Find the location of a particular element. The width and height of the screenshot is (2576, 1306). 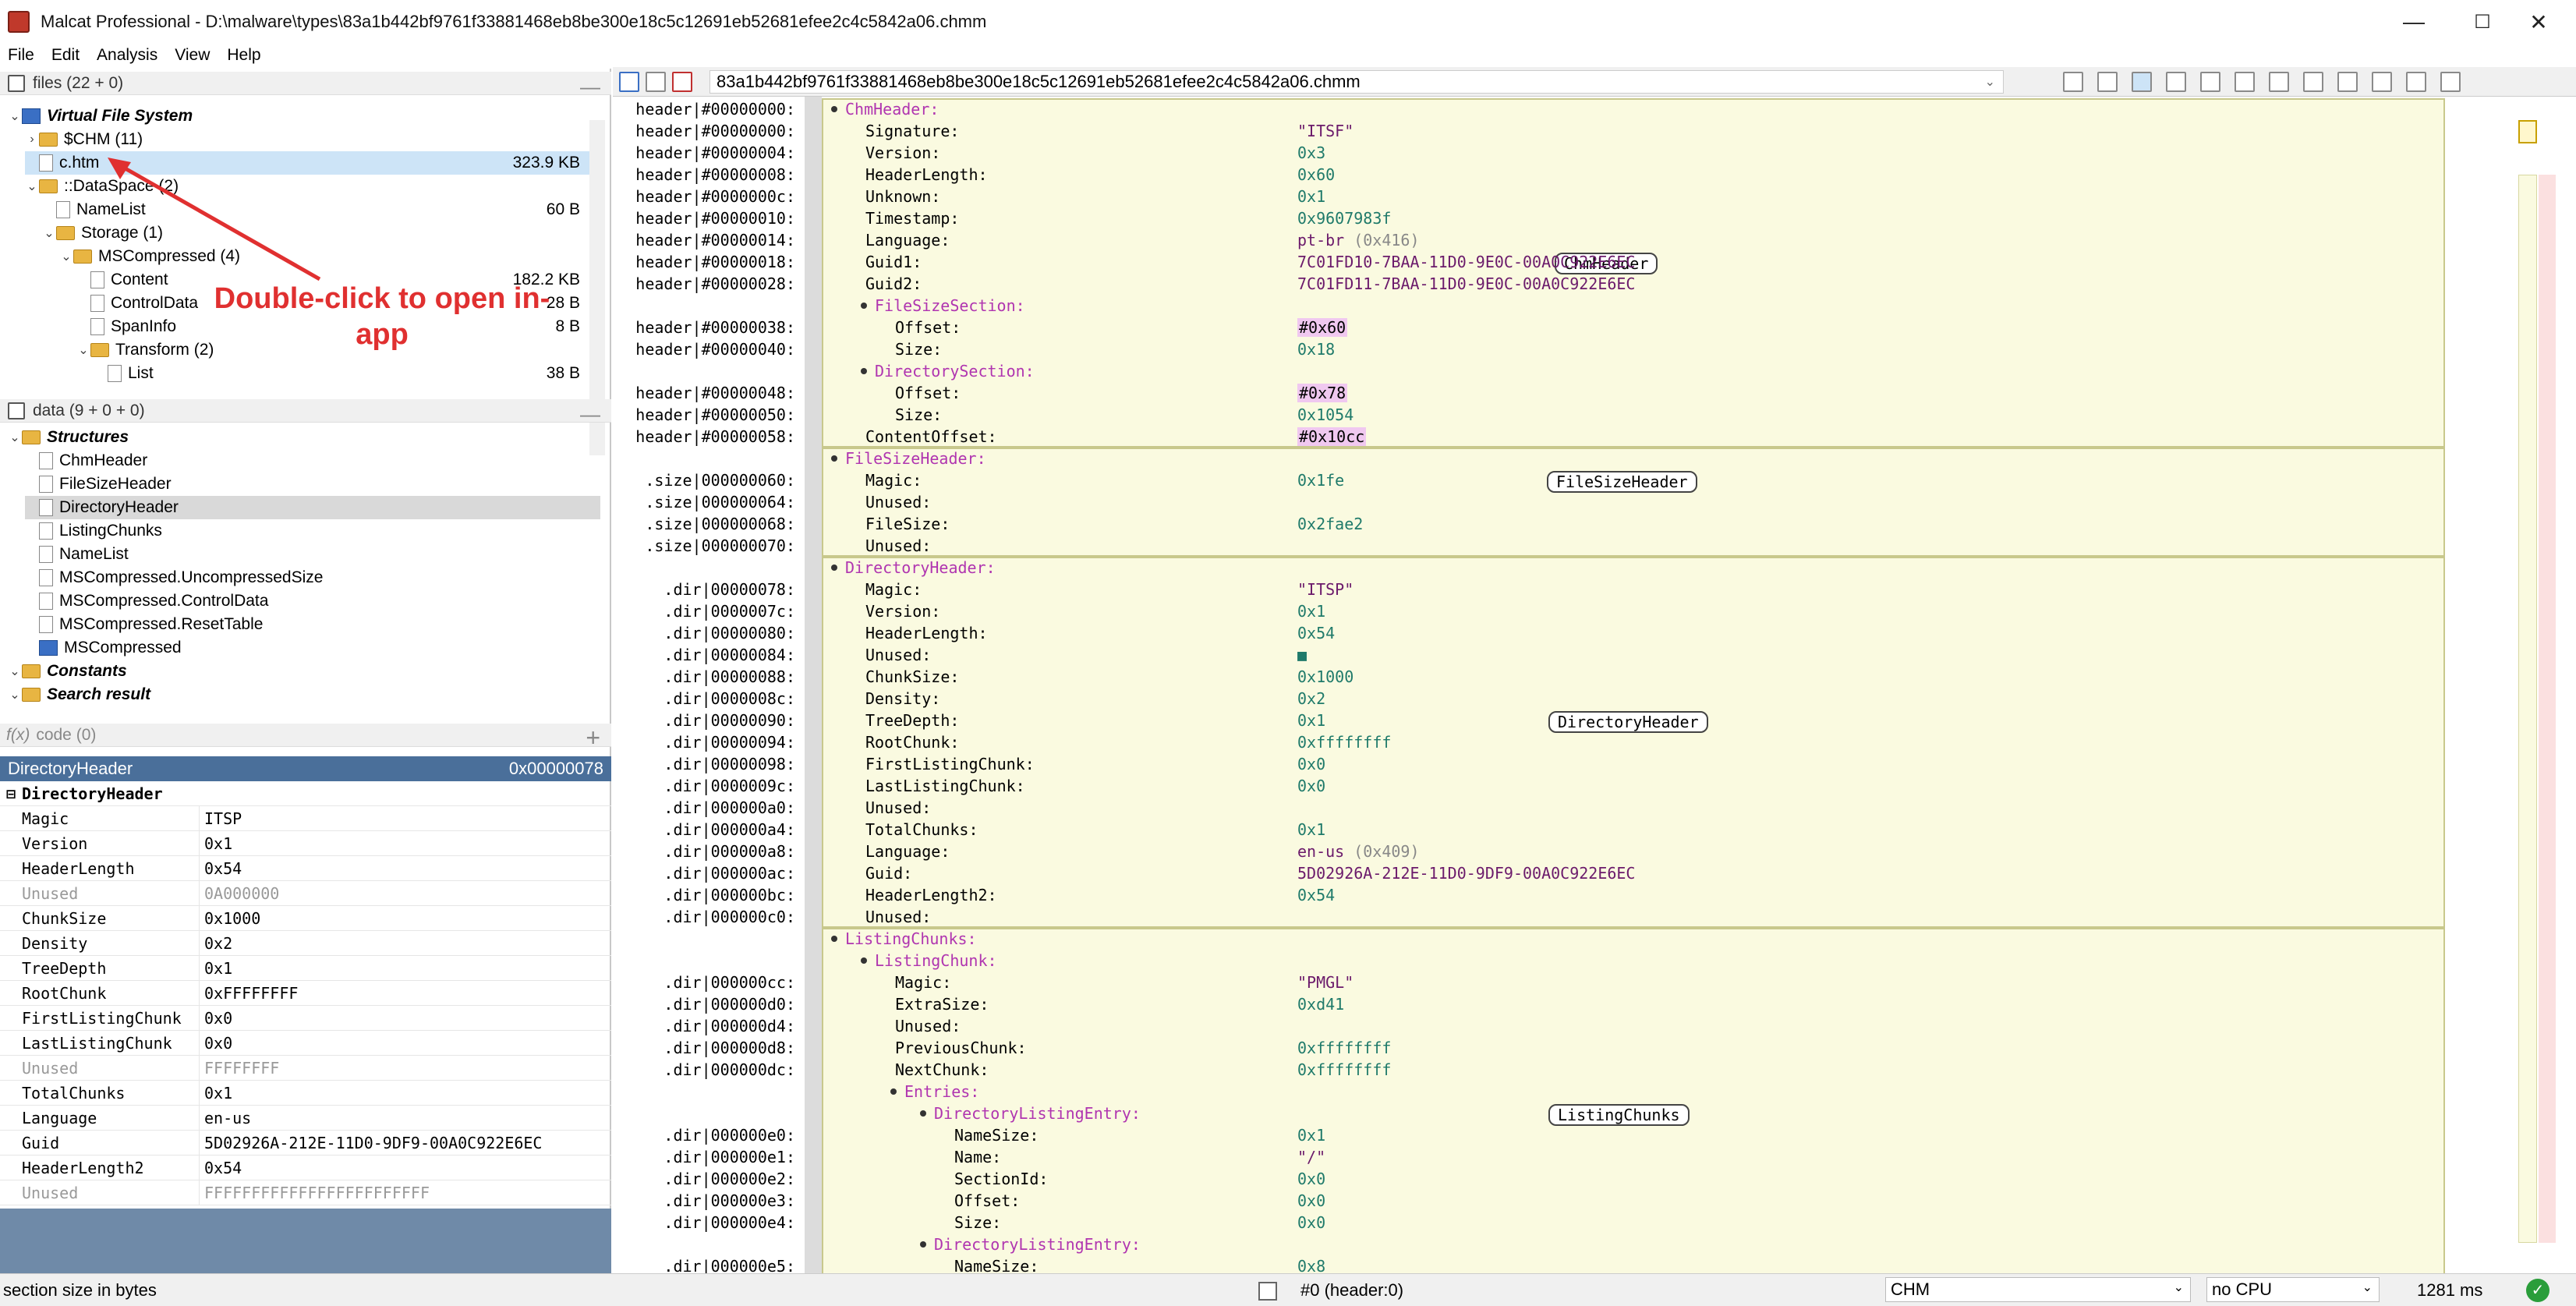

cpu-select: no CPU ⌄ is located at coordinates (2293, 1289).